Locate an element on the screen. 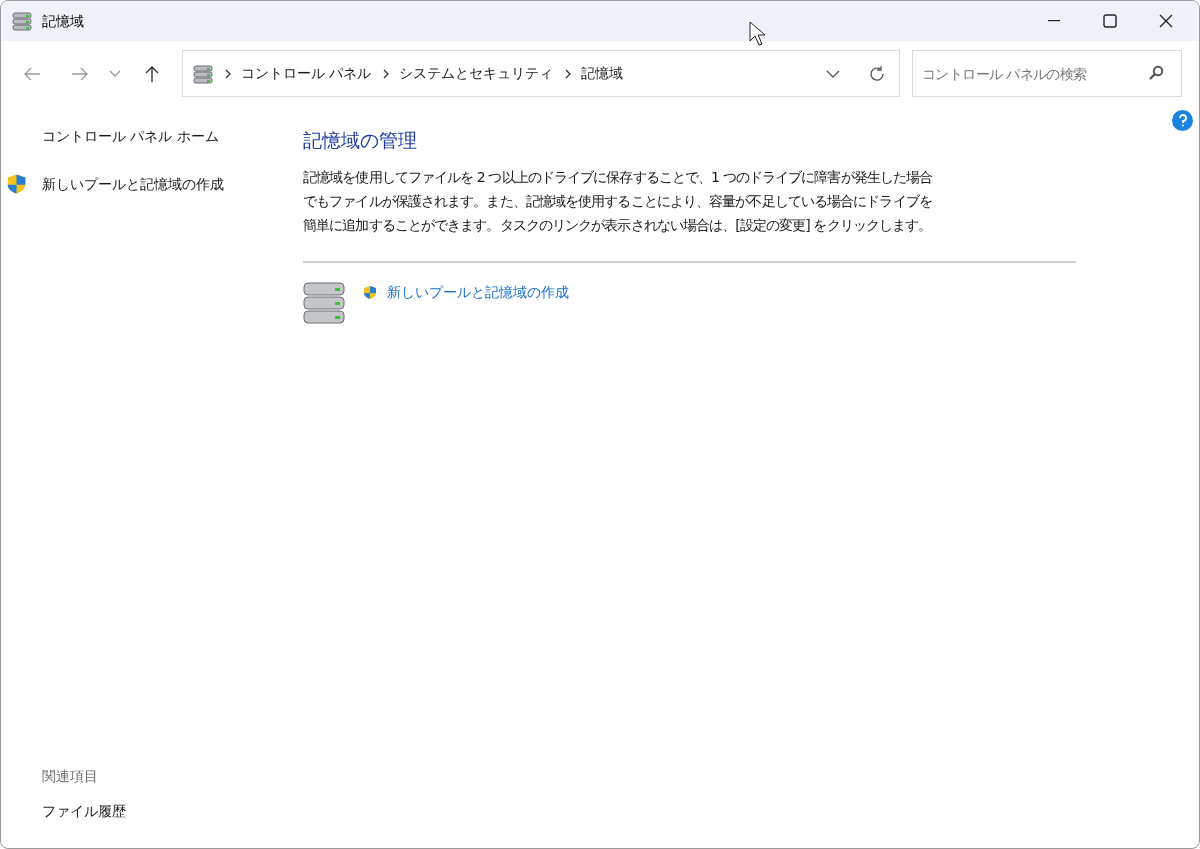  maximize-icon is located at coordinates (1110, 21).